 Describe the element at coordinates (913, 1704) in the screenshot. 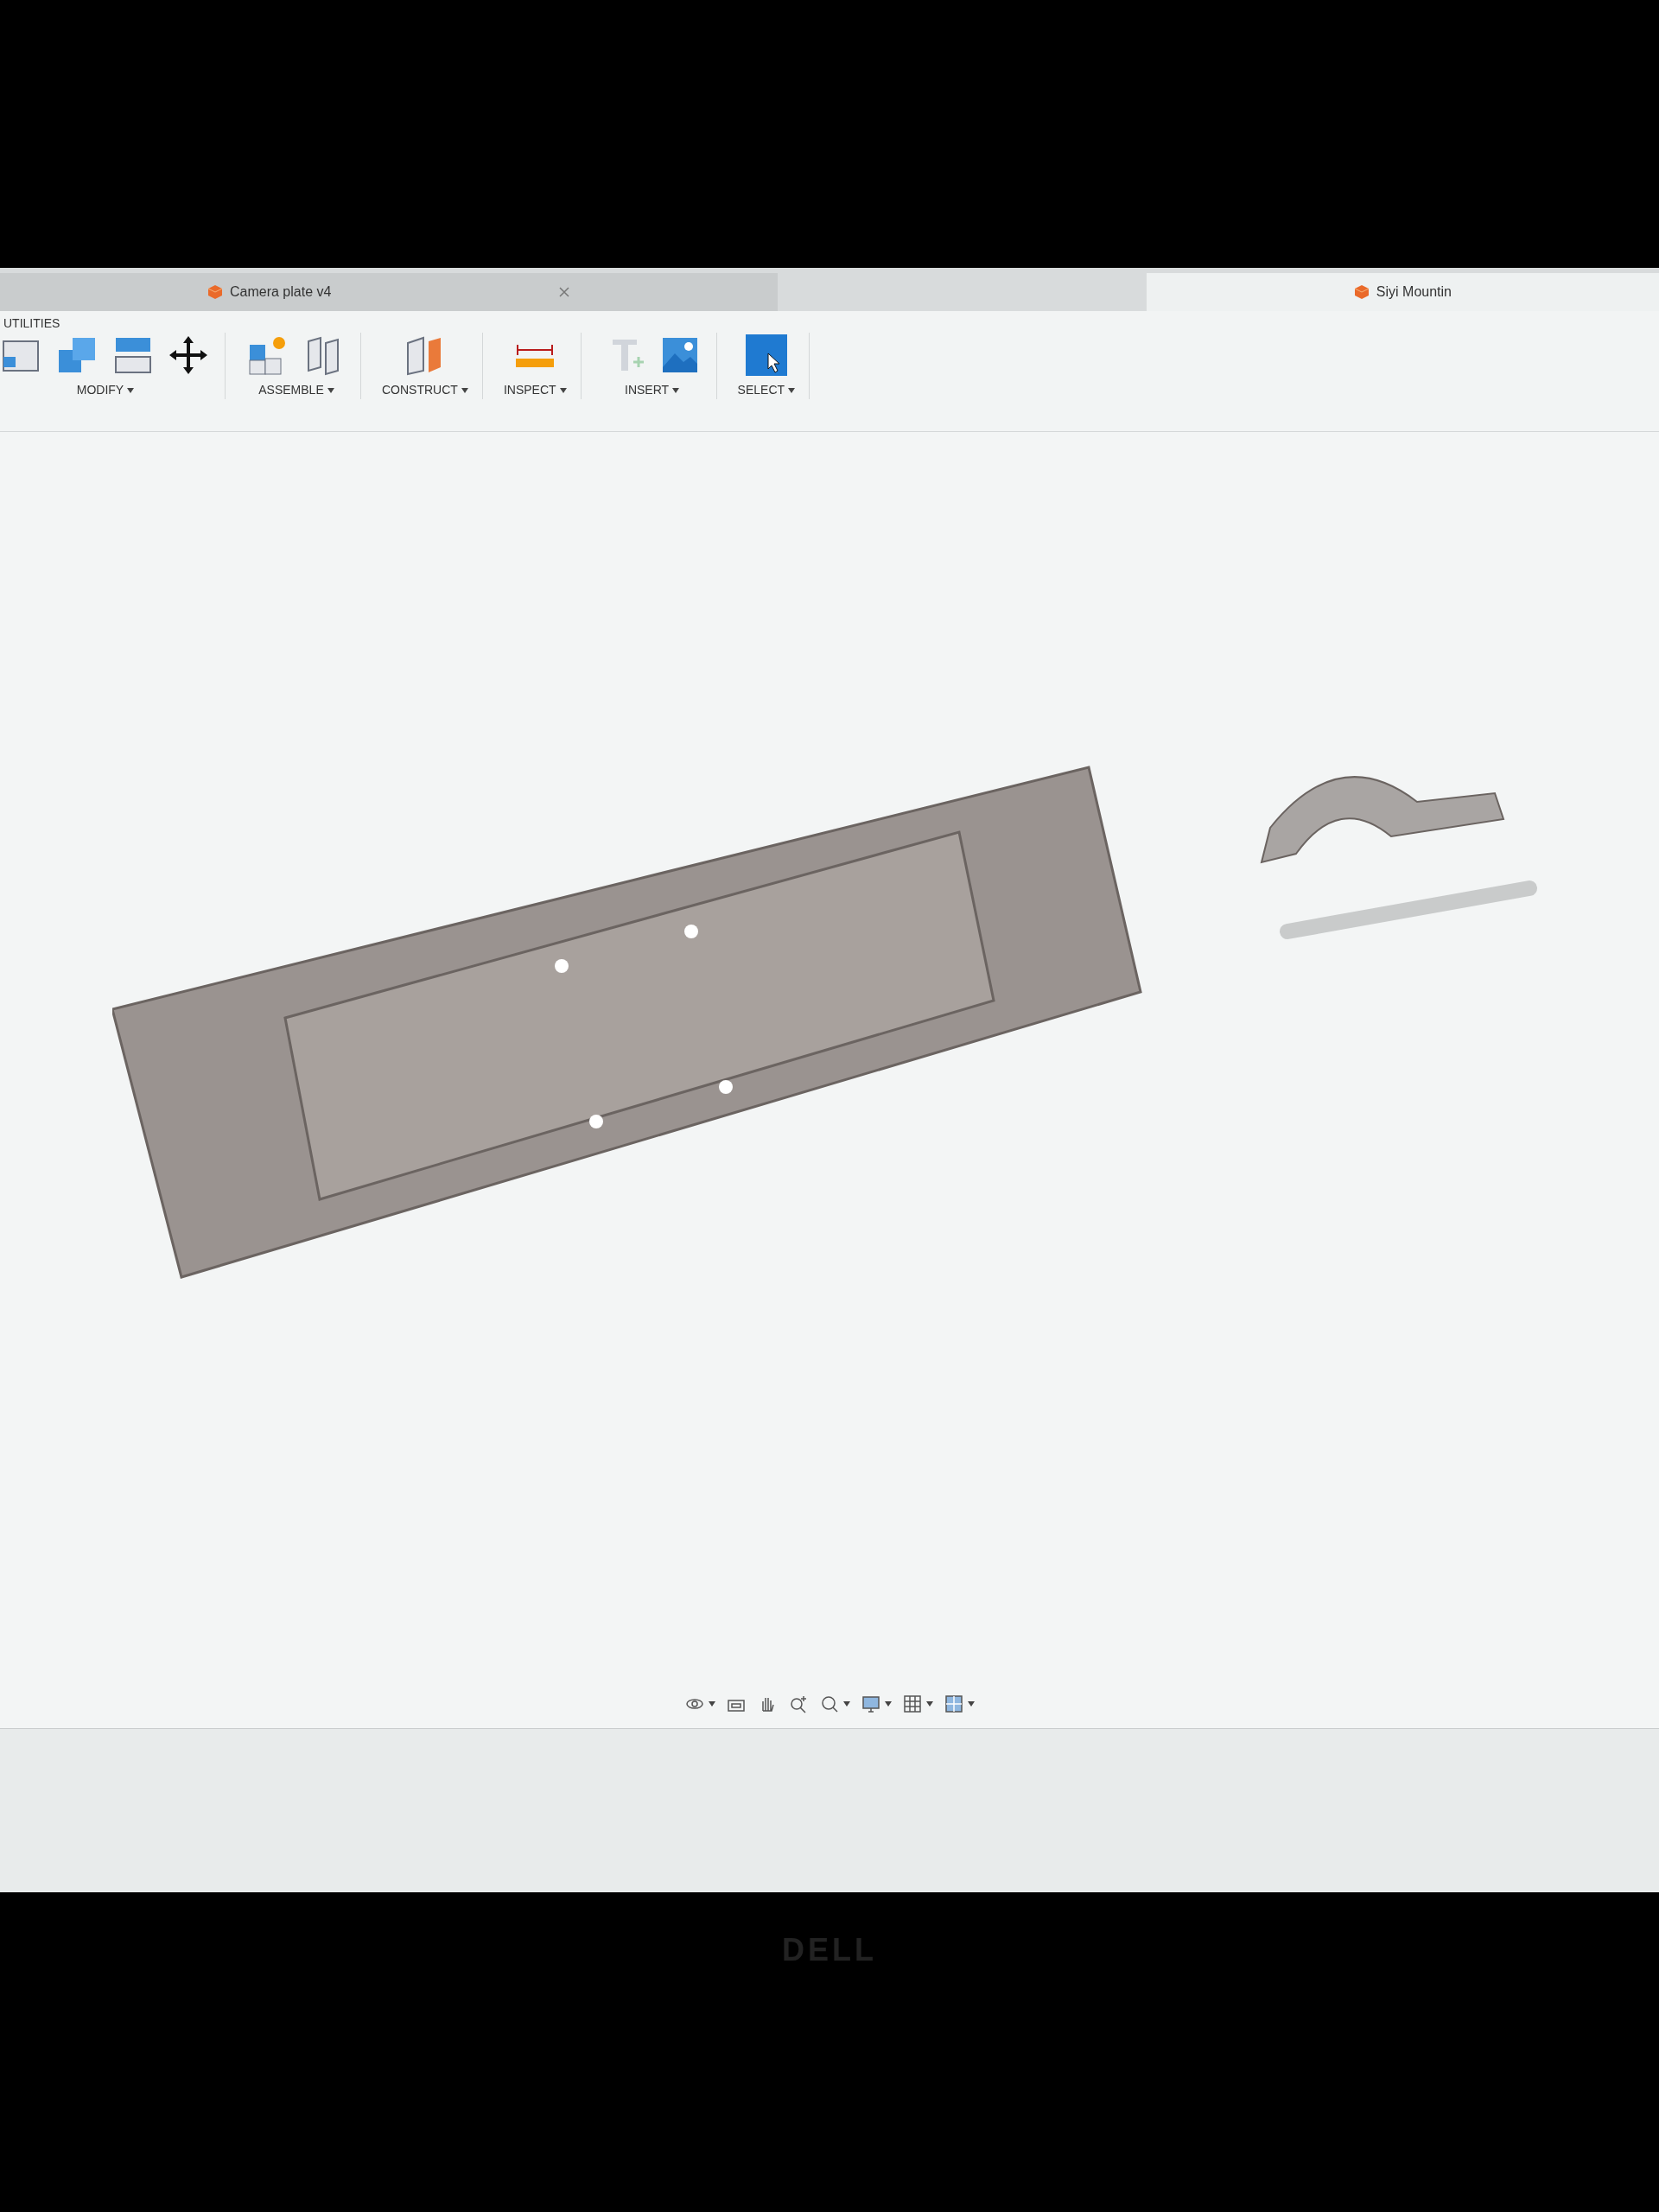

I see `grid-icon` at that location.